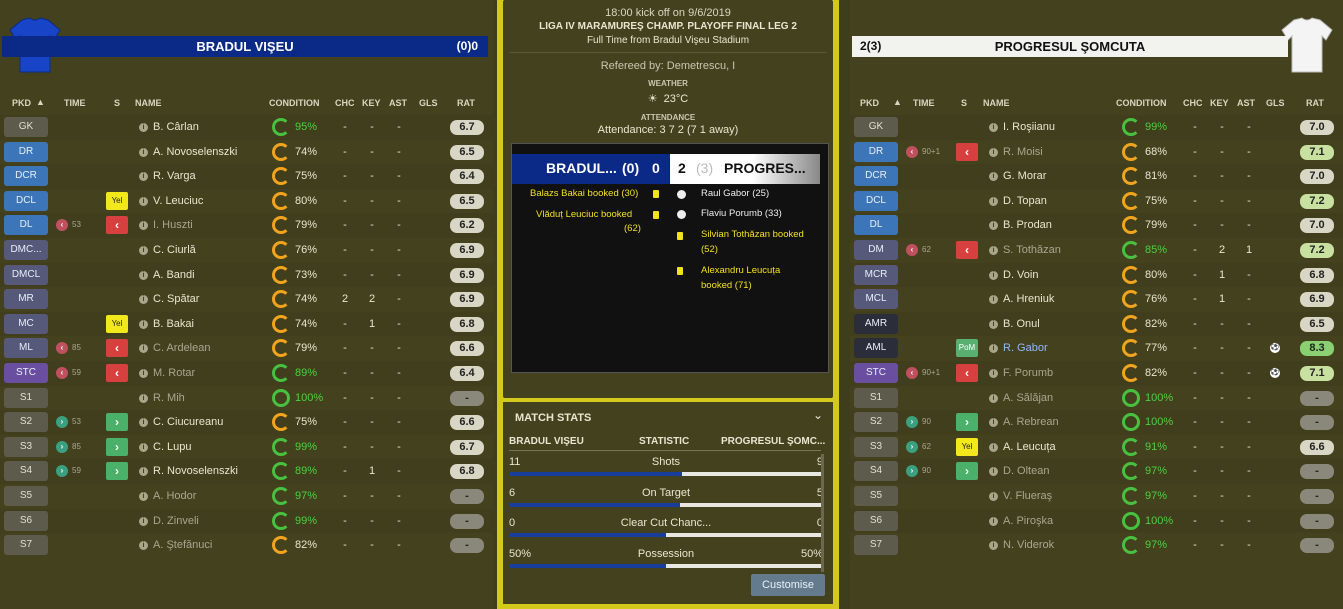 The width and height of the screenshot is (1343, 609). What do you see at coordinates (176, 127) in the screenshot?
I see `player-name: B. Cârlan` at bounding box center [176, 127].